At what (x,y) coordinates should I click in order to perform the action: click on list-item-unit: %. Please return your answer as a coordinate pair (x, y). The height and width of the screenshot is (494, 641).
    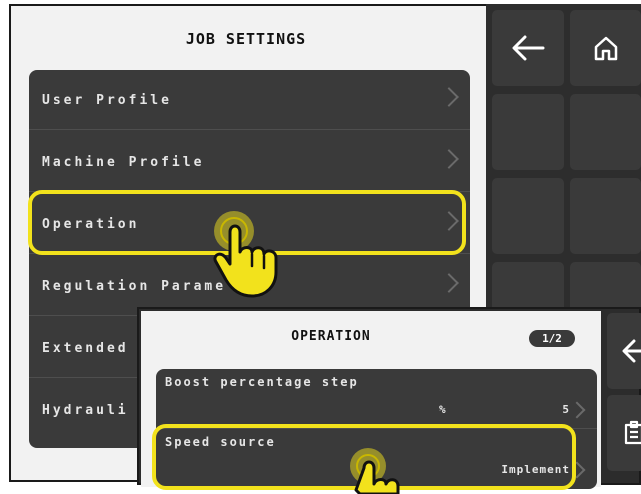
    Looking at the image, I should click on (442, 409).